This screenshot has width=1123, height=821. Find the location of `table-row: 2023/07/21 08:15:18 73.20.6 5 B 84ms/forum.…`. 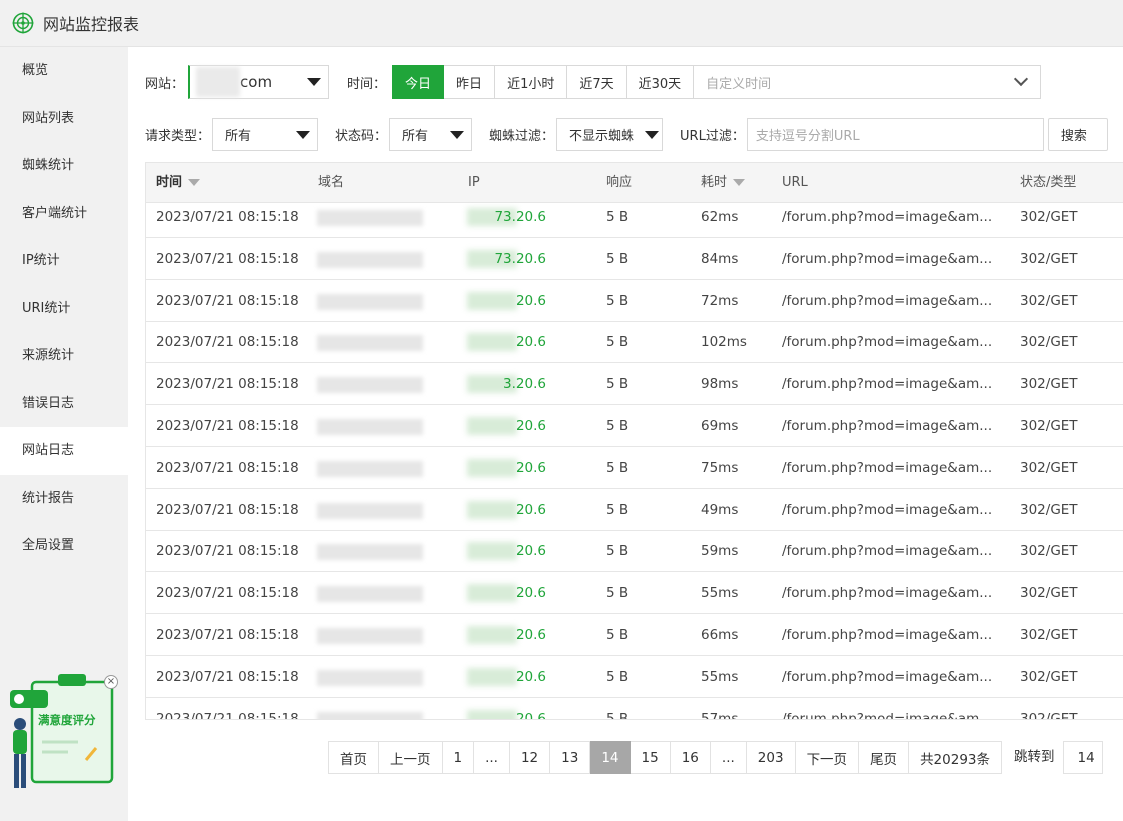

table-row: 2023/07/21 08:15:18 73.20.6 5 B 84ms/forum.… is located at coordinates (634, 259).